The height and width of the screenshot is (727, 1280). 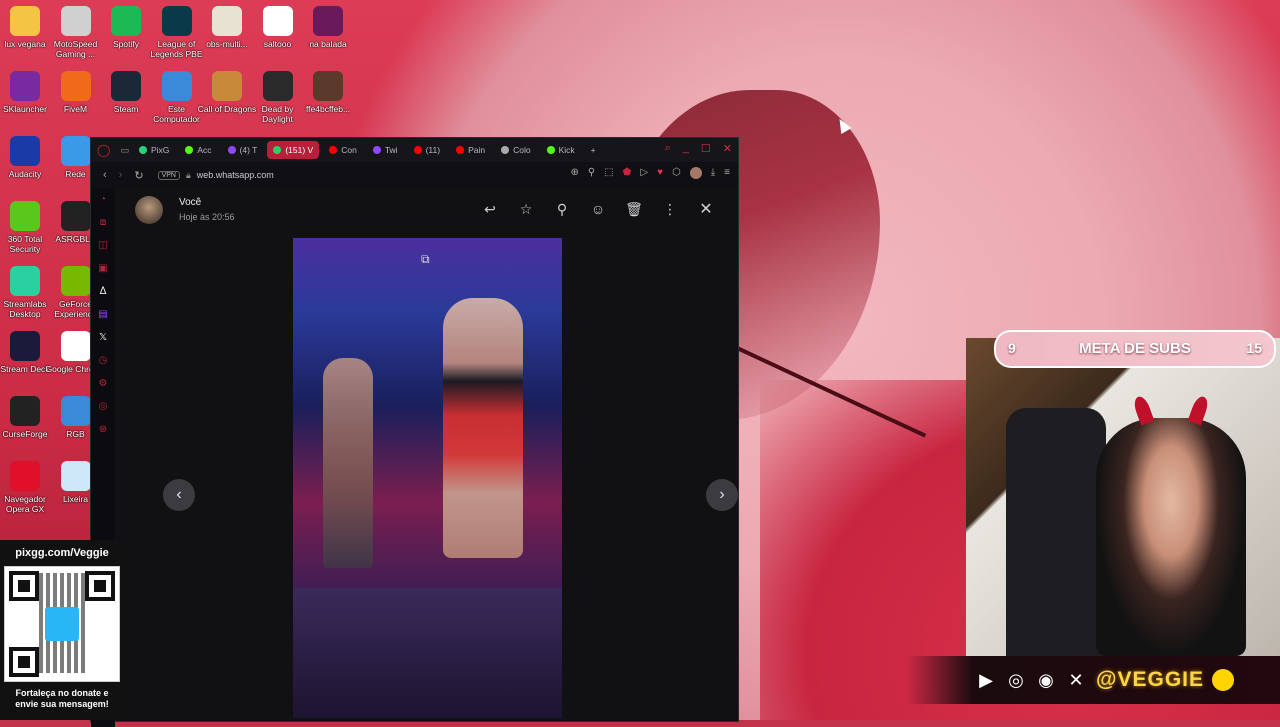 I want to click on stream-deck-icon, so click(x=25, y=346).